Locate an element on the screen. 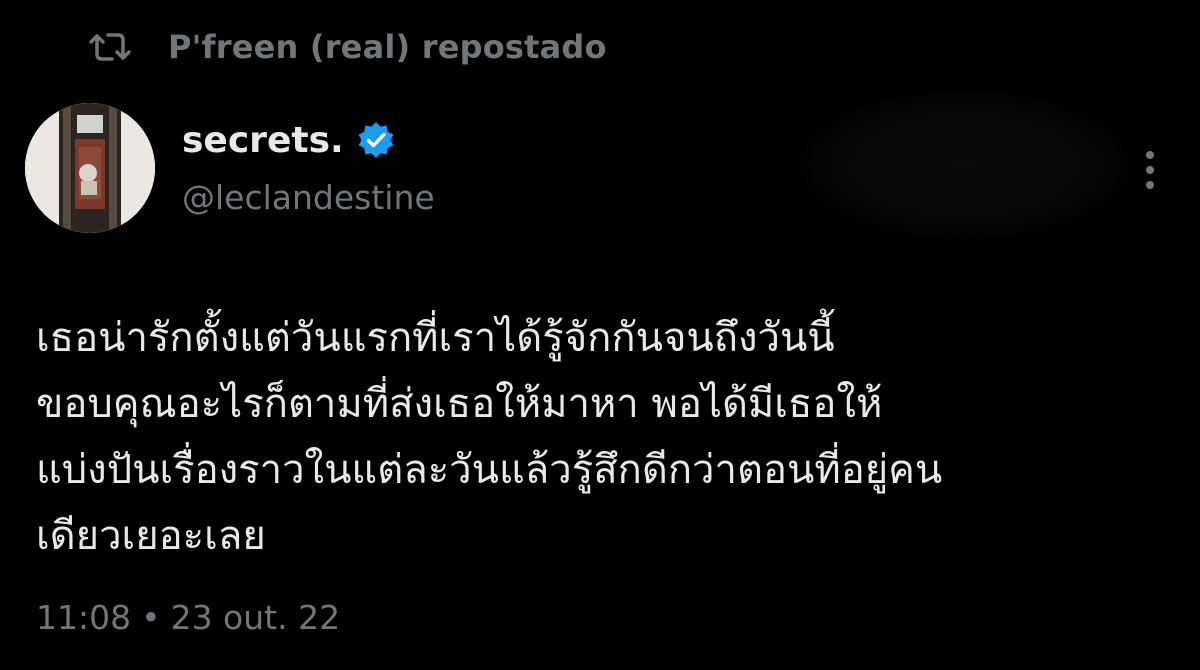 This screenshot has width=1200, height=670. avatar-photo is located at coordinates (90, 168).